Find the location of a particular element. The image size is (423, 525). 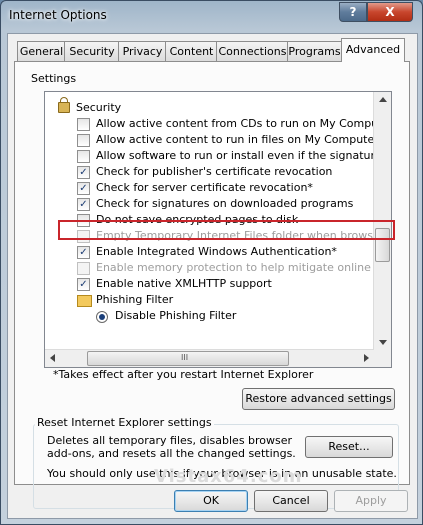

scroll-up-arrow-icon is located at coordinates (383, 99).